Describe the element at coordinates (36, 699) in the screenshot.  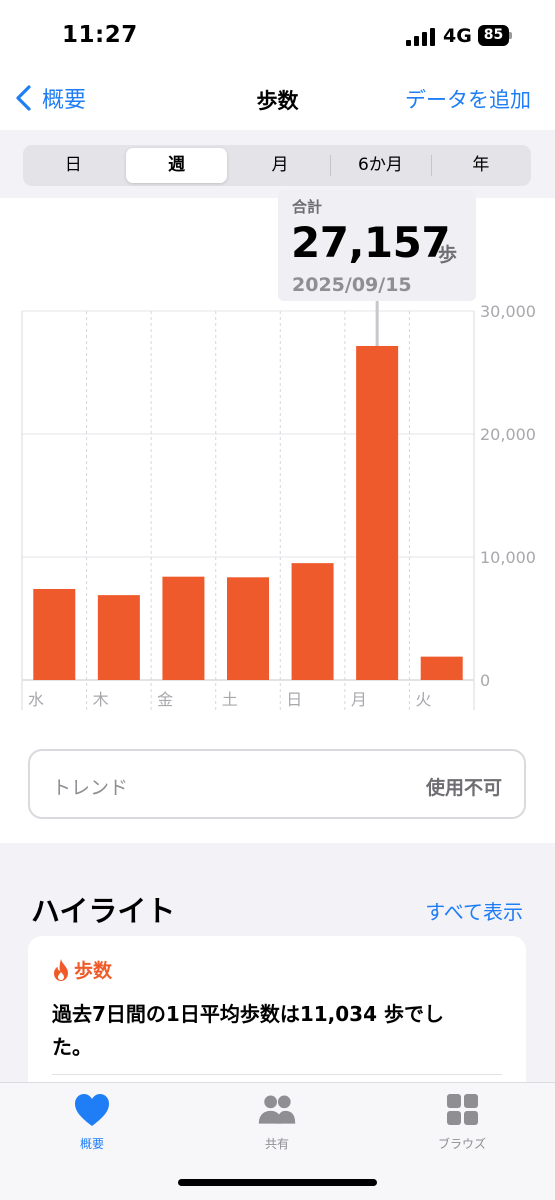
I see `x-tick-label: 水` at that location.